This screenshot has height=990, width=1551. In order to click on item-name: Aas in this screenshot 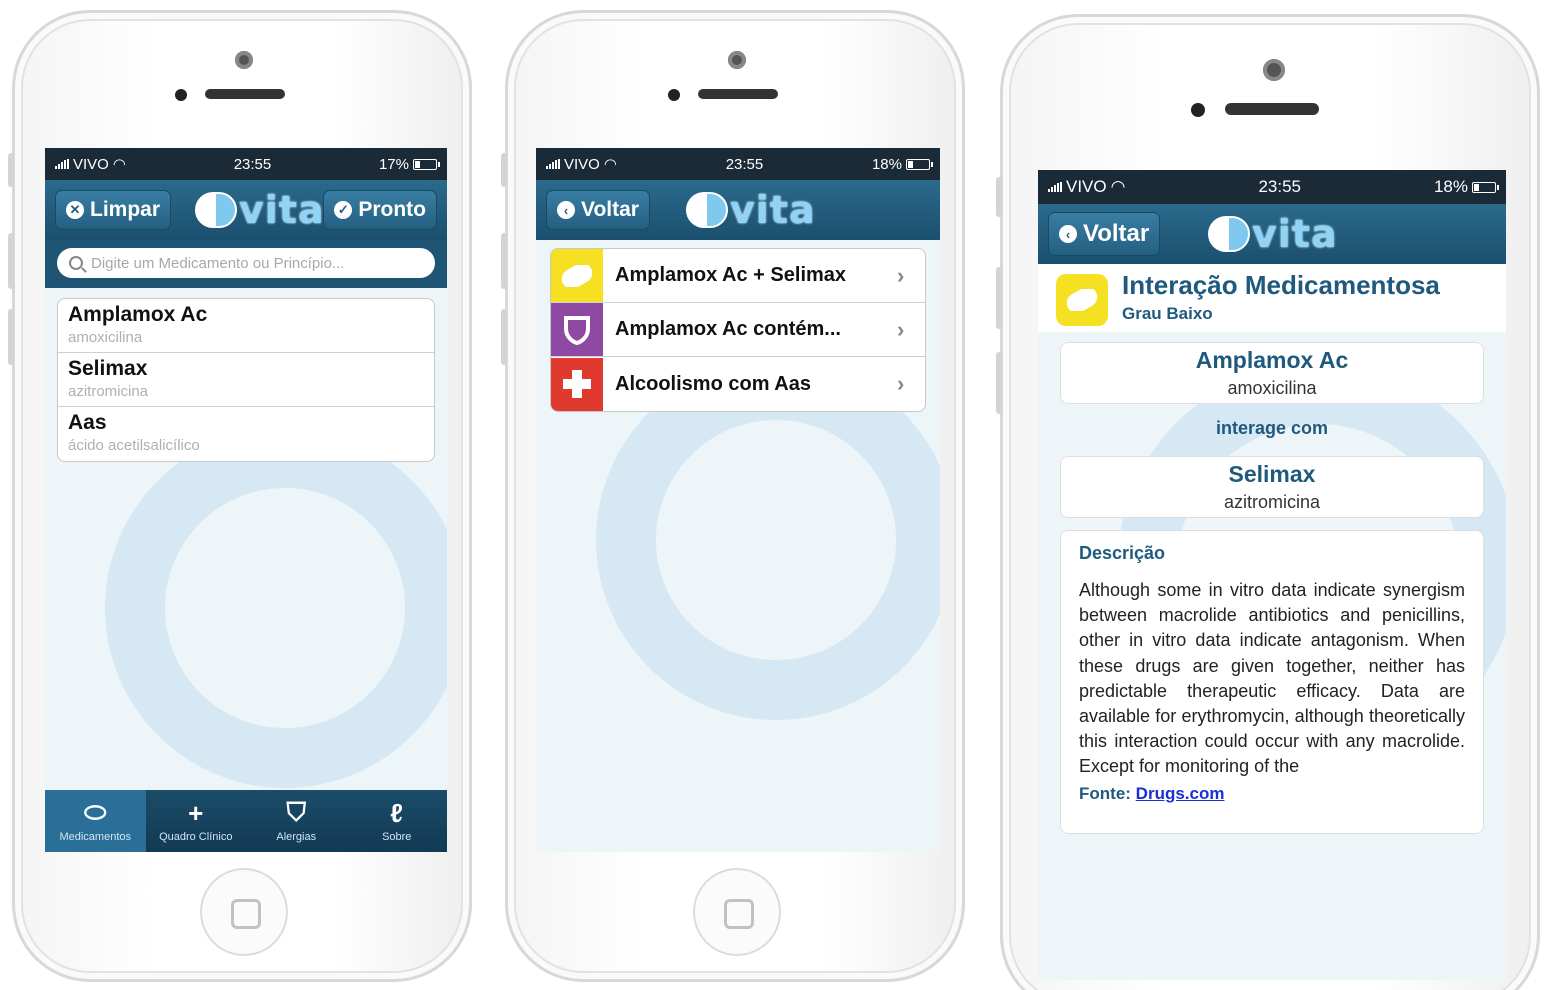, I will do `click(87, 422)`.